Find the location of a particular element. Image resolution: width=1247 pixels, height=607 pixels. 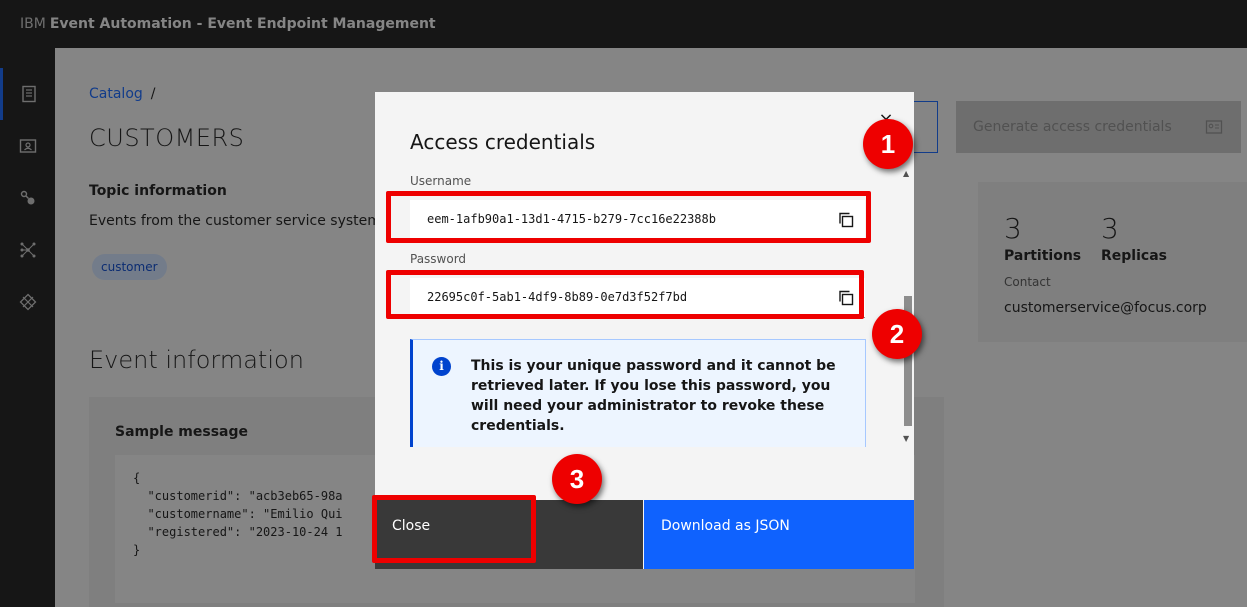

step-1-badge: 1 is located at coordinates (888, 144).